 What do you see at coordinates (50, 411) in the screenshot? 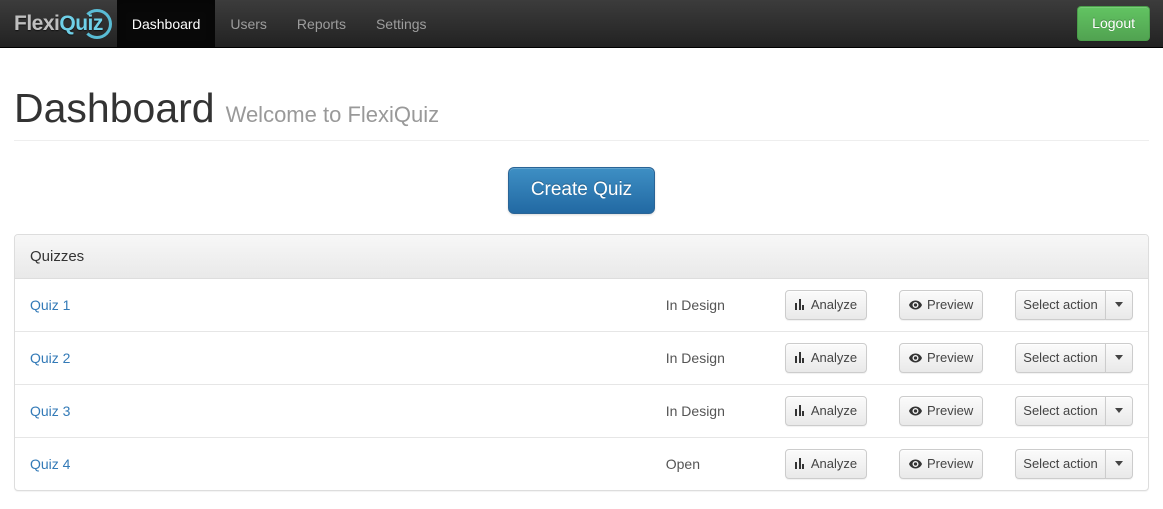
I see `quiz-link: Quiz 3` at bounding box center [50, 411].